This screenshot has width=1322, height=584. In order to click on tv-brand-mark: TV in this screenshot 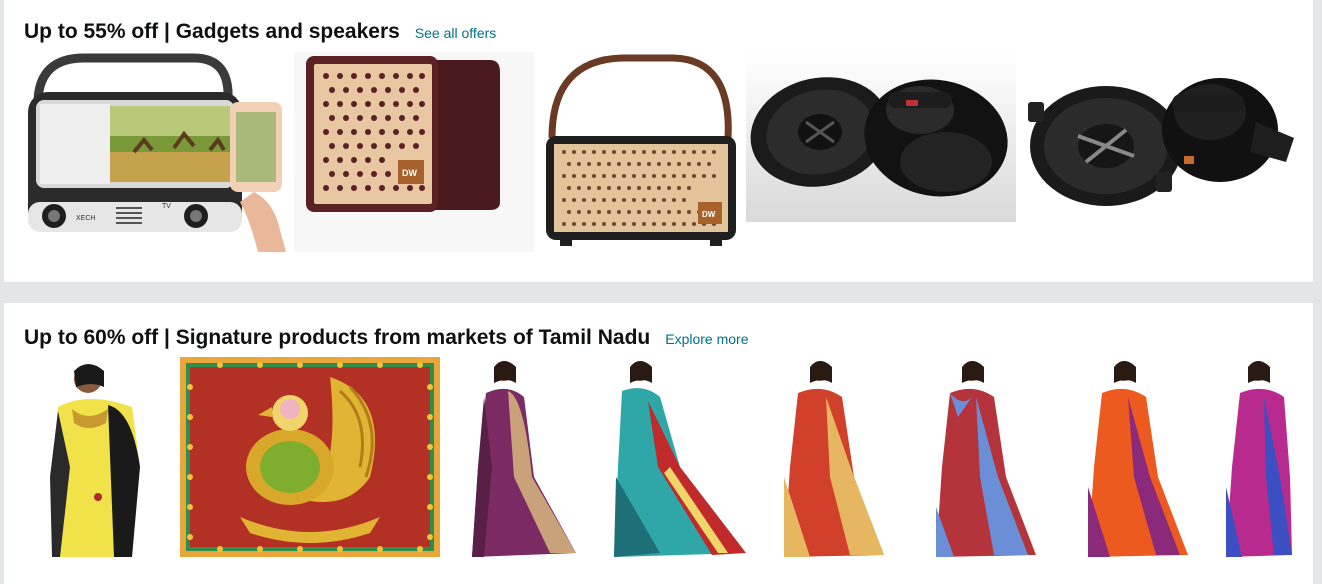, I will do `click(166, 206)`.